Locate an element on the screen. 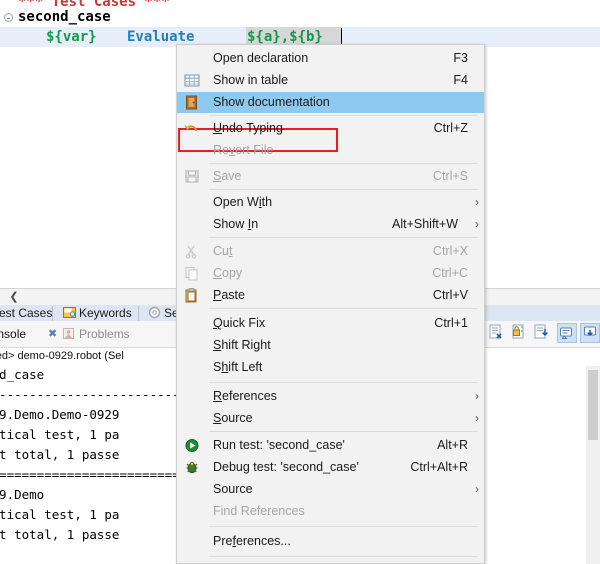  clear-console-icon is located at coordinates (497, 333).